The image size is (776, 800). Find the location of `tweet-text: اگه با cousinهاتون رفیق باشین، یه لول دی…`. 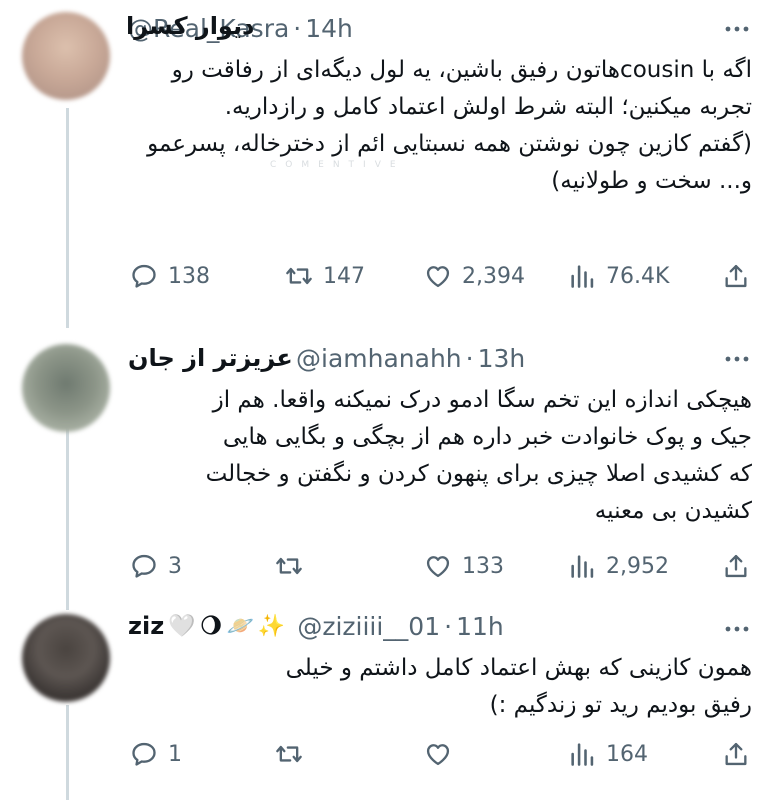

tweet-text: اگه با cousinهاتون رفیق باشین، یه لول دی… is located at coordinates (449, 125).